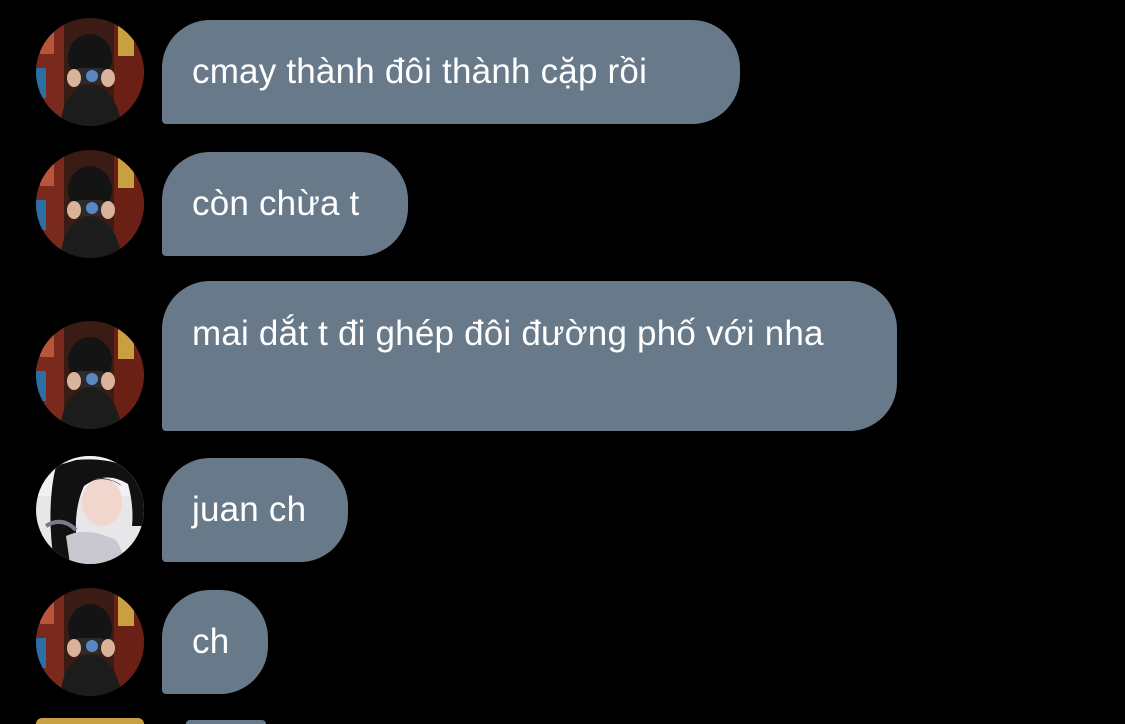 This screenshot has width=1125, height=724. What do you see at coordinates (508, 333) in the screenshot?
I see `message-text: mai dắt t đi ghép đôi đường phố với nha` at bounding box center [508, 333].